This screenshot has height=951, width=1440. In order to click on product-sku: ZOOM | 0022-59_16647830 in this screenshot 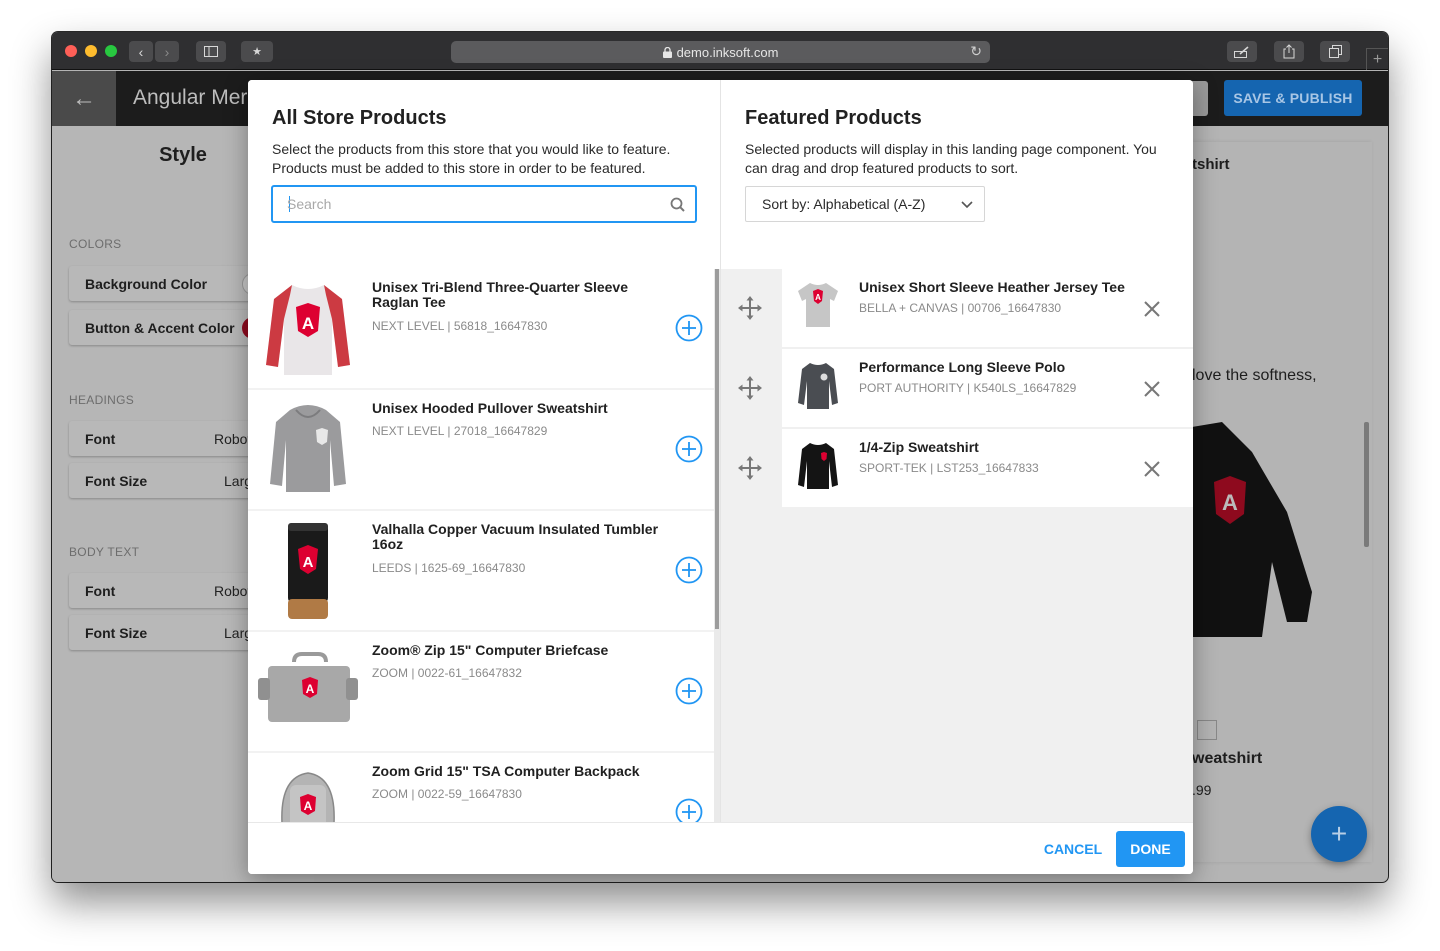, I will do `click(447, 794)`.